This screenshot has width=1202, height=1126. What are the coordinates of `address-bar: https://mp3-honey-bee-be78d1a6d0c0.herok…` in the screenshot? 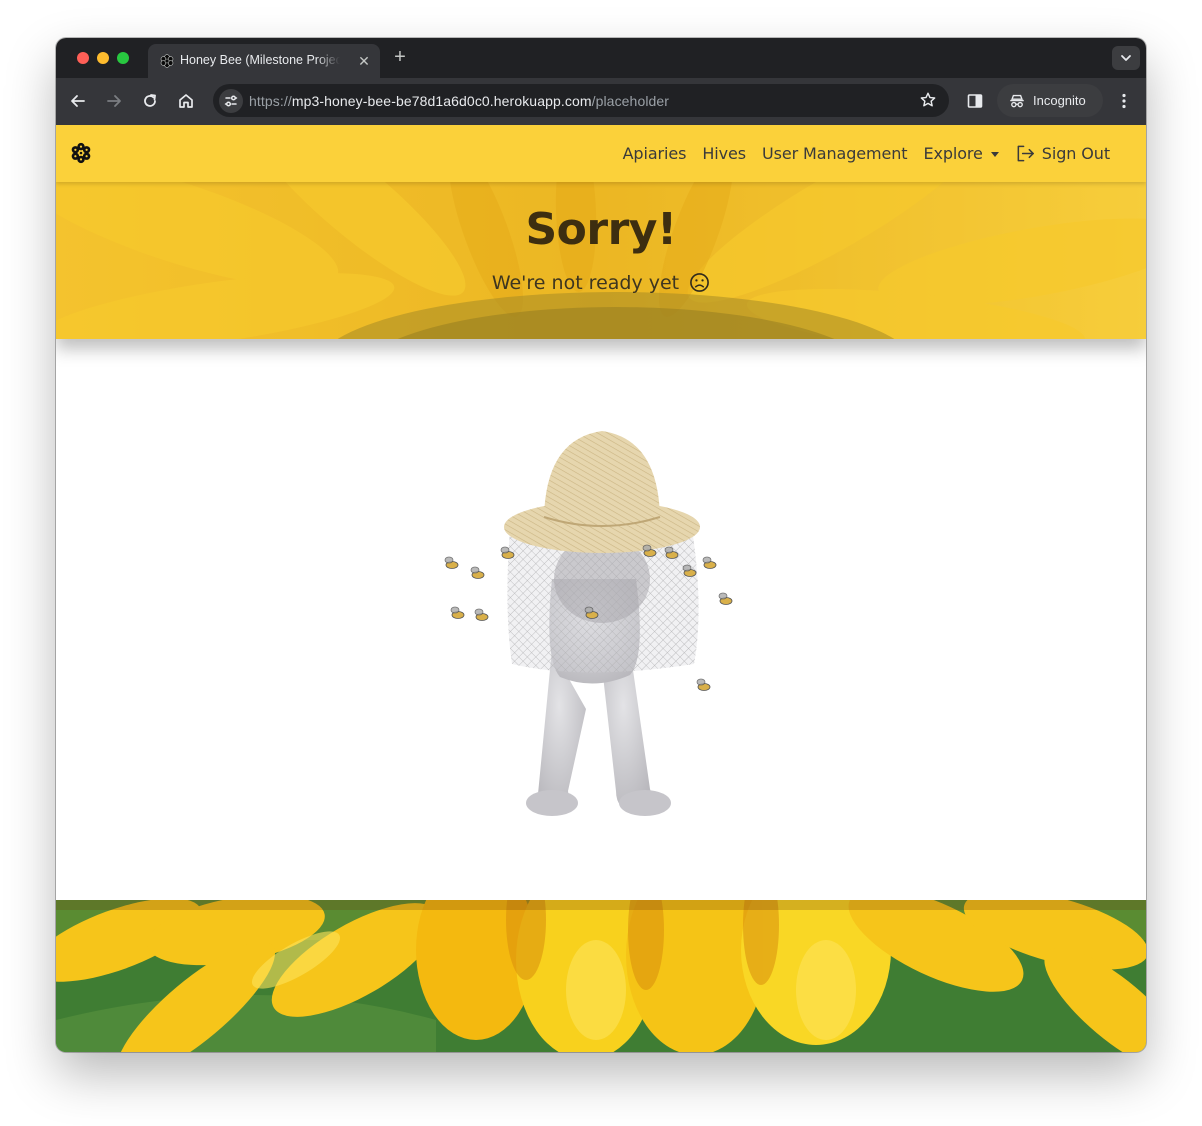 It's located at (581, 100).